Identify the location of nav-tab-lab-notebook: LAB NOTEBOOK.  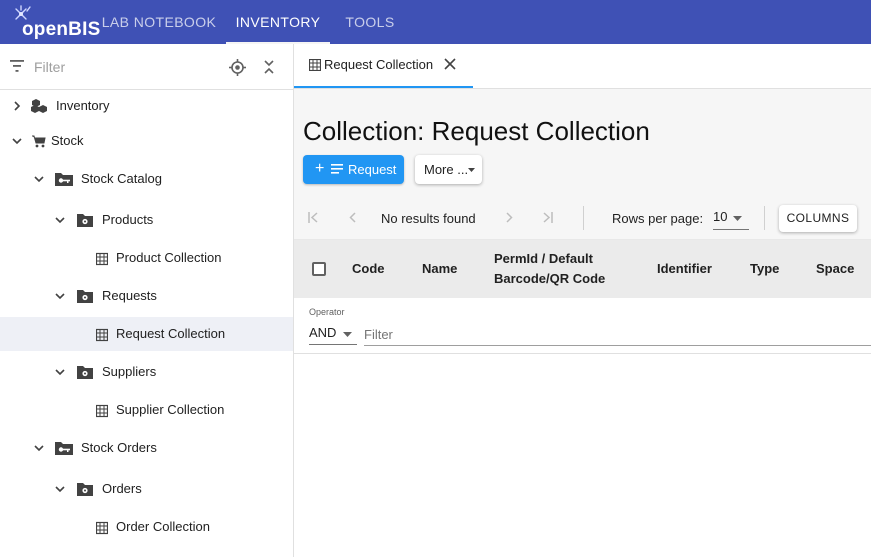
(159, 22).